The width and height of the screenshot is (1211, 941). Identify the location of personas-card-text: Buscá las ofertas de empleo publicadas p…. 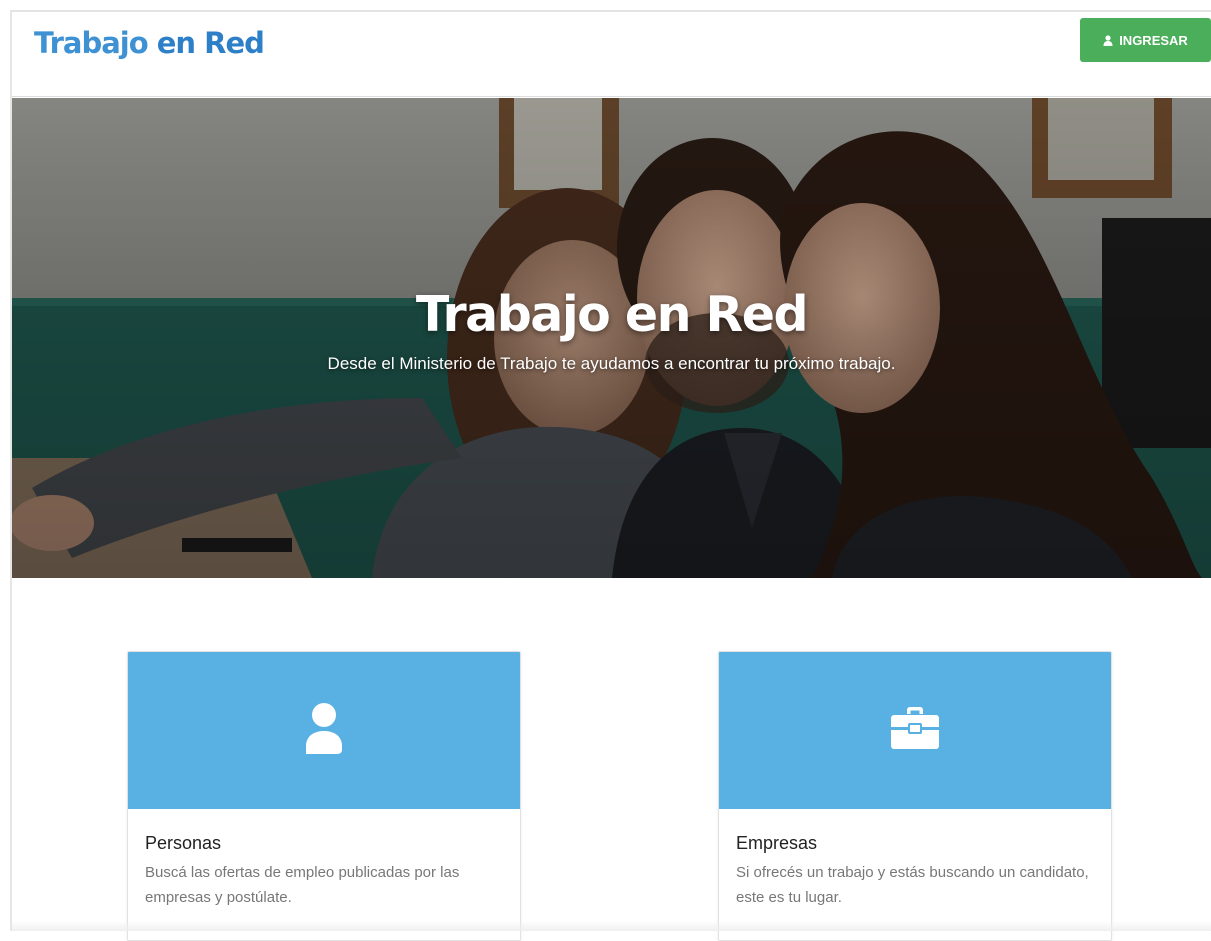
(302, 885).